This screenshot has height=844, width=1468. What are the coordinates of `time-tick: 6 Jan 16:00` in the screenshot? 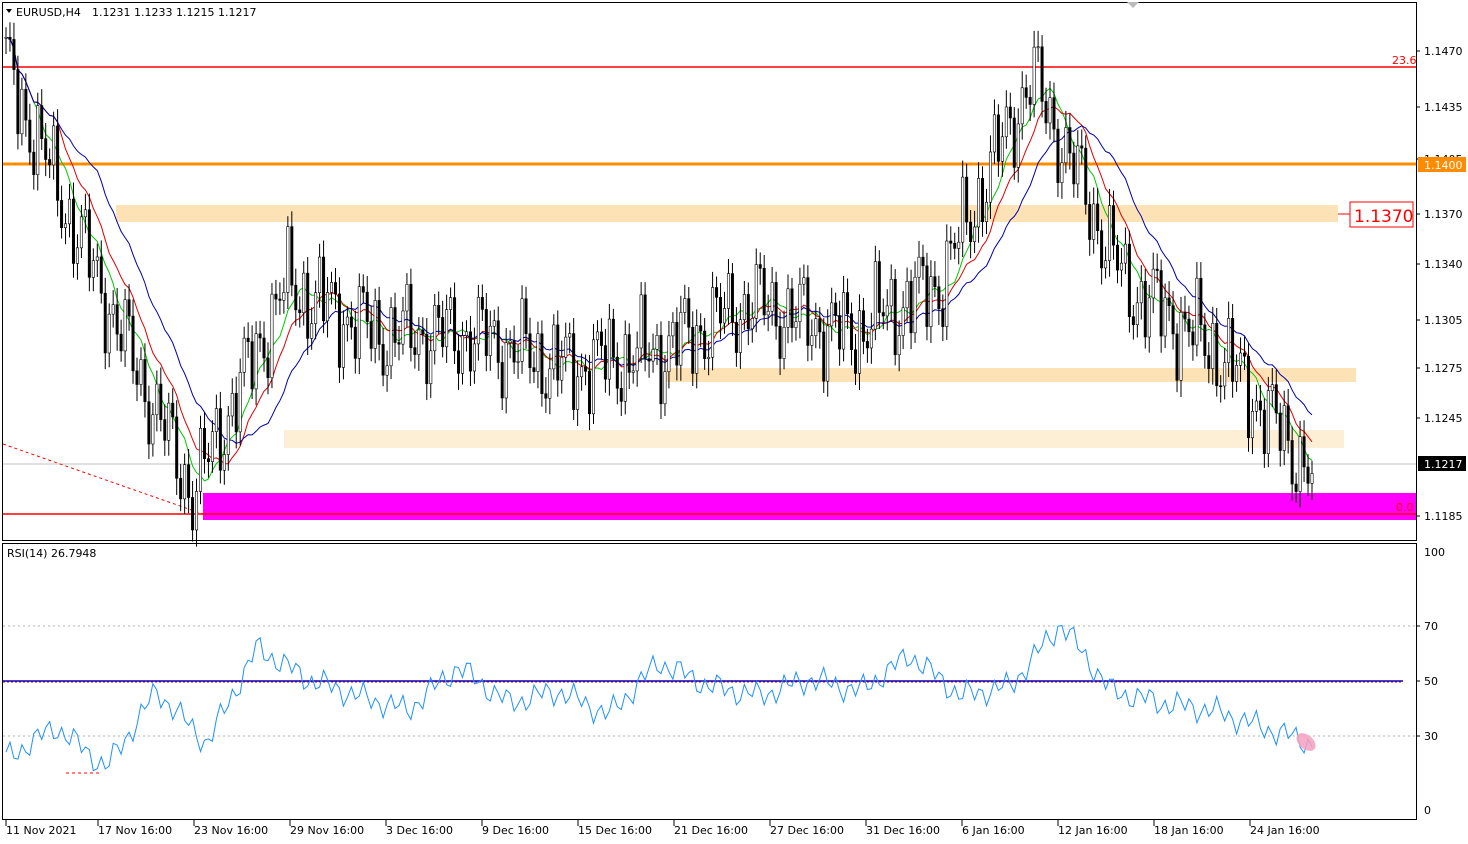 It's located at (993, 830).